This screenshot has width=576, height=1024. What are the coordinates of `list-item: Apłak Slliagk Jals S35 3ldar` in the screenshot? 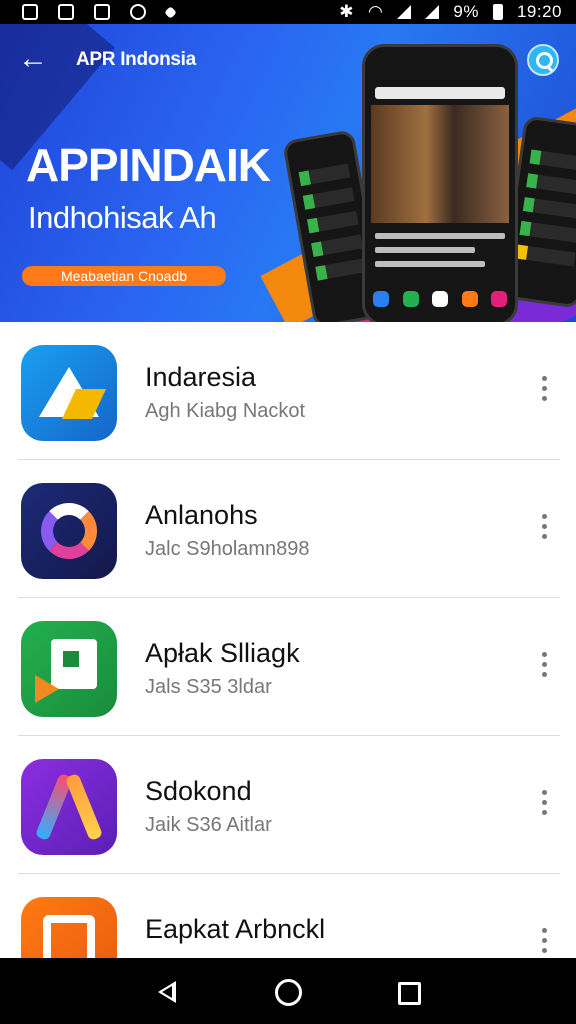 It's located at (289, 667).